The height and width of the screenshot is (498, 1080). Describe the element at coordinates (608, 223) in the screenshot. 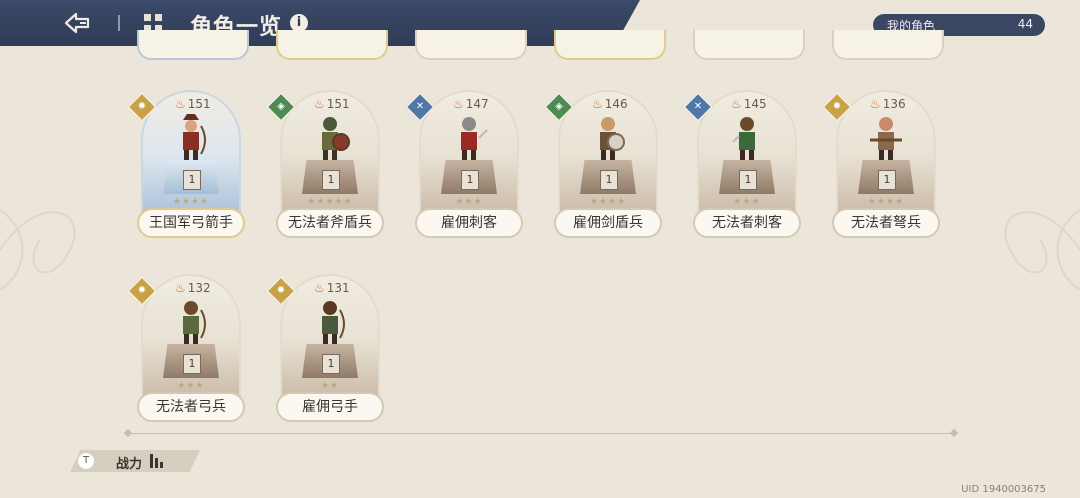

I see `character-name: 雇佣剑盾兵` at that location.